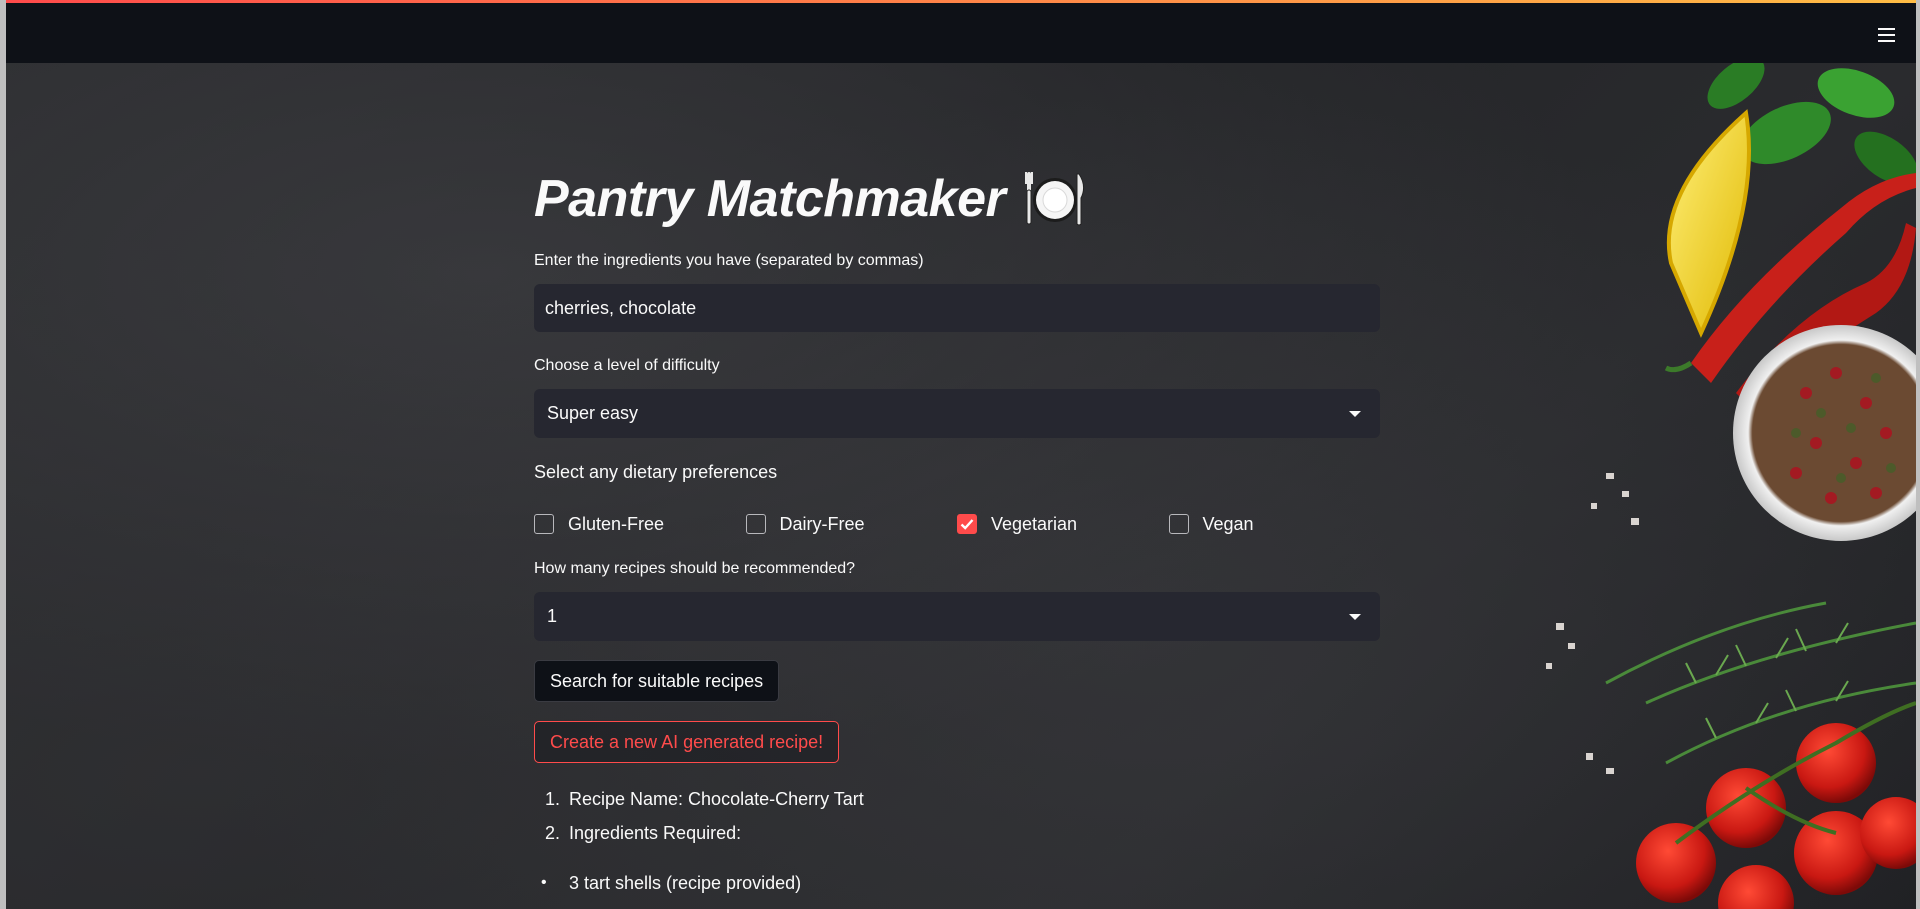 Image resolution: width=1920 pixels, height=909 pixels. I want to click on checkbox-vegan: Vegan, so click(1274, 524).